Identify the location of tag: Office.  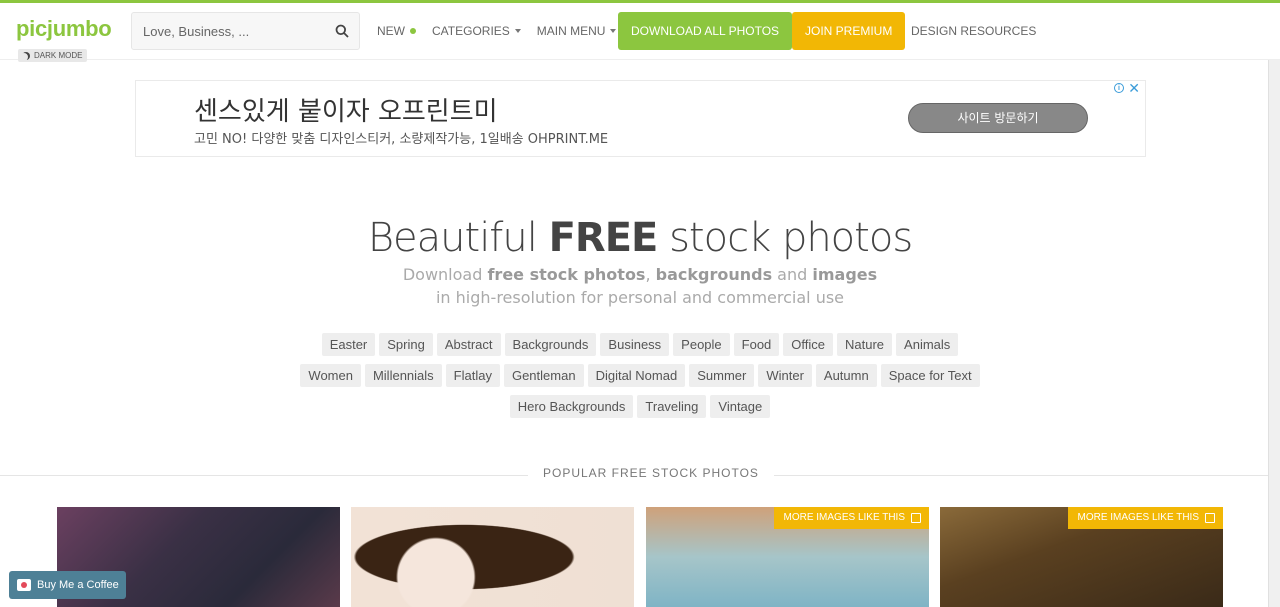
(808, 344).